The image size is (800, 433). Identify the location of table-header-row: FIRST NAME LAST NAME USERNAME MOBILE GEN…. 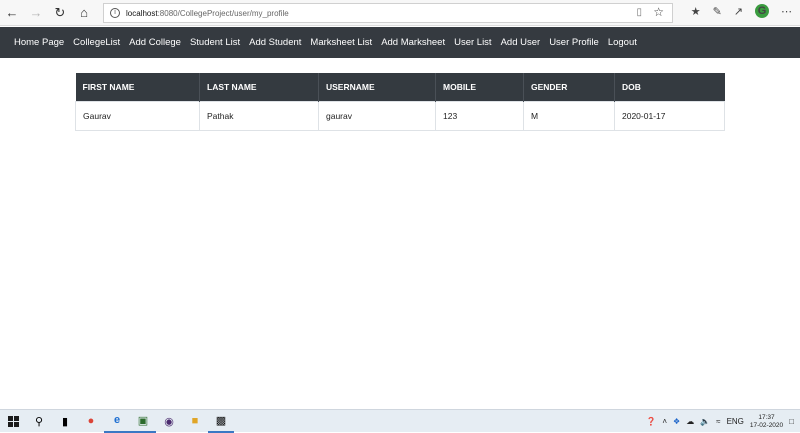
(400, 87).